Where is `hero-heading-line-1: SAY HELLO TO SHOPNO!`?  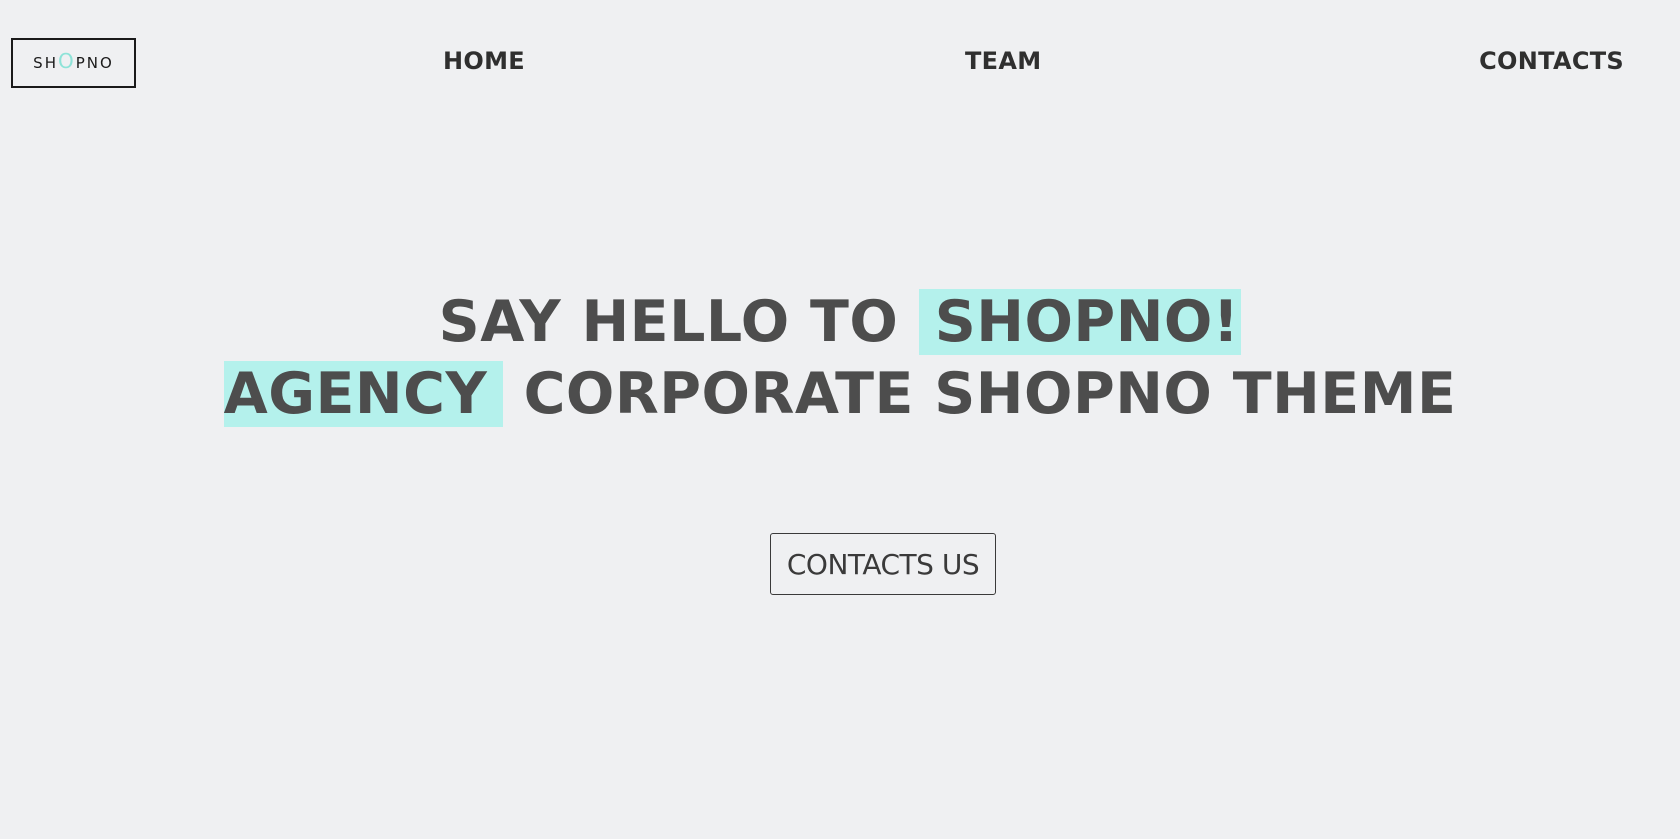
hero-heading-line-1: SAY HELLO TO SHOPNO! is located at coordinates (840, 322).